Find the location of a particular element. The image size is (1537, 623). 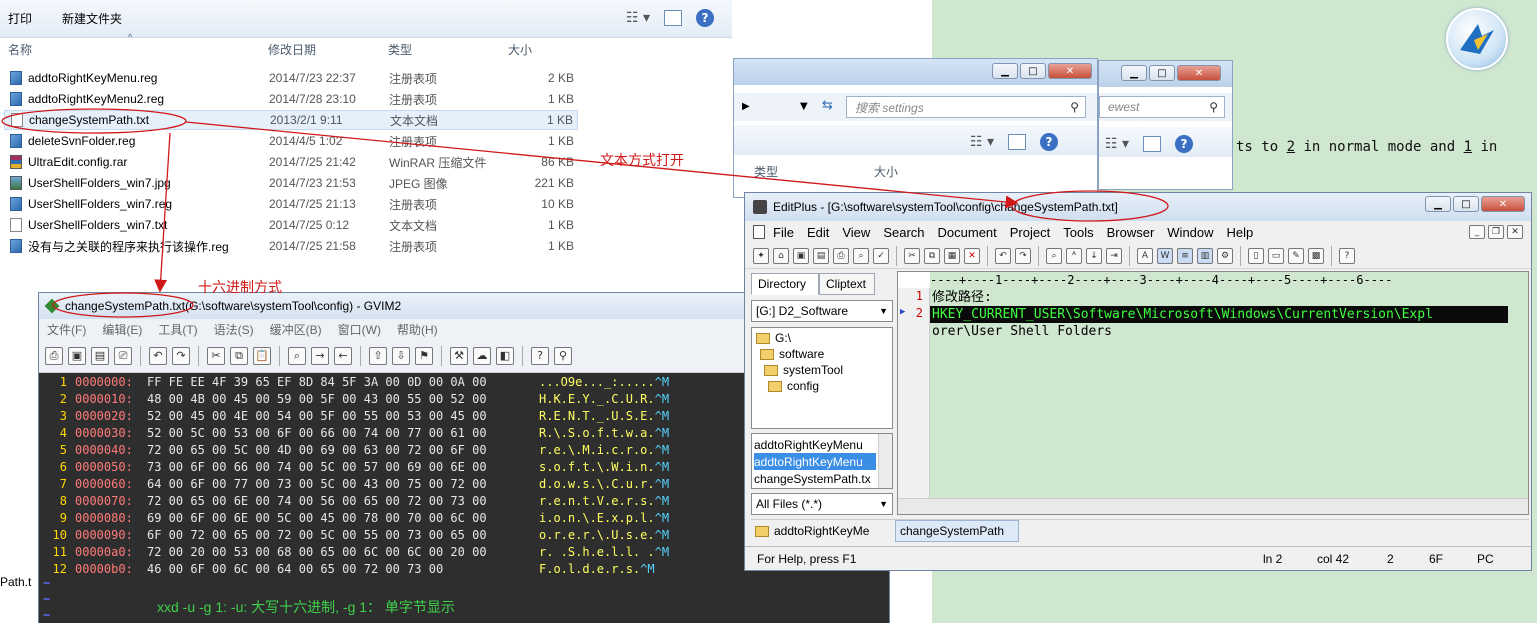

load-session-icon: ⇧ is located at coordinates (378, 355).